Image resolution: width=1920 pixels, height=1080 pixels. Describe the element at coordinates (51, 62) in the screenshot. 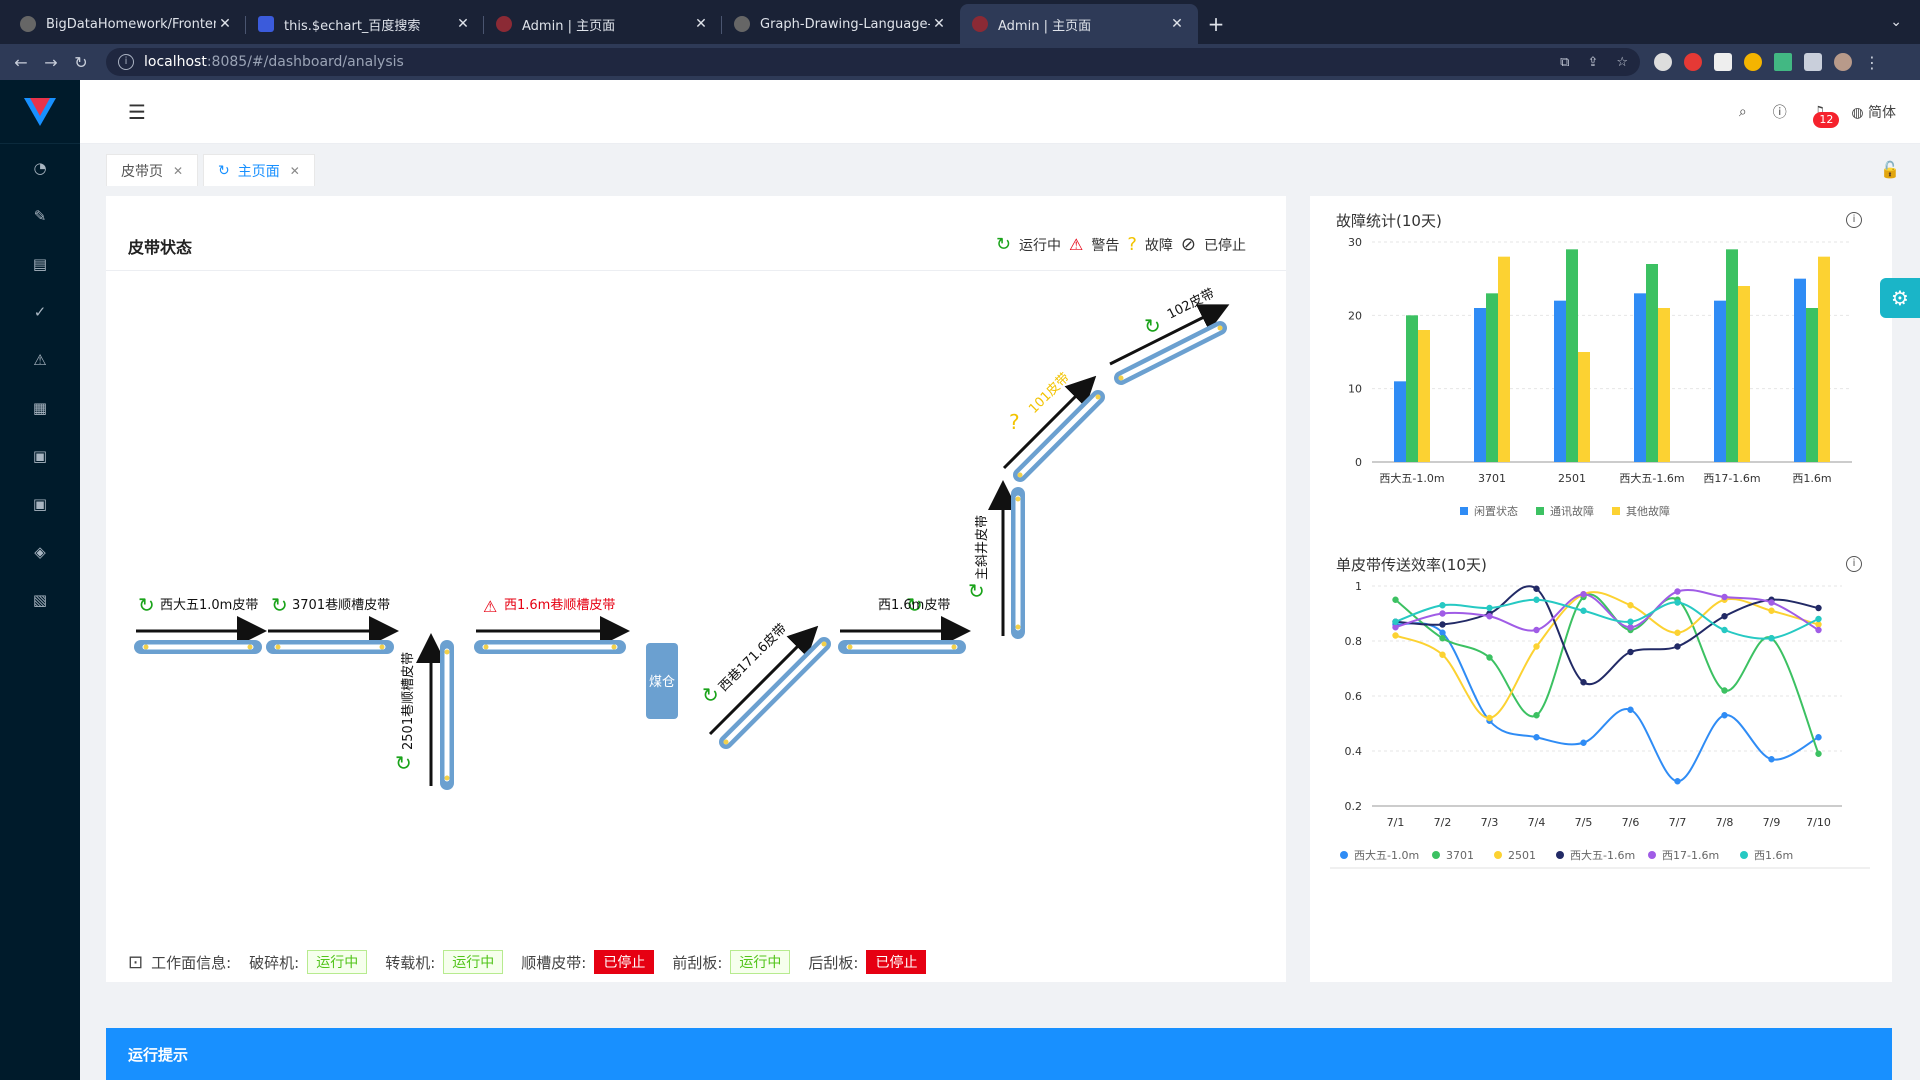

I see `forward-icon: →` at that location.